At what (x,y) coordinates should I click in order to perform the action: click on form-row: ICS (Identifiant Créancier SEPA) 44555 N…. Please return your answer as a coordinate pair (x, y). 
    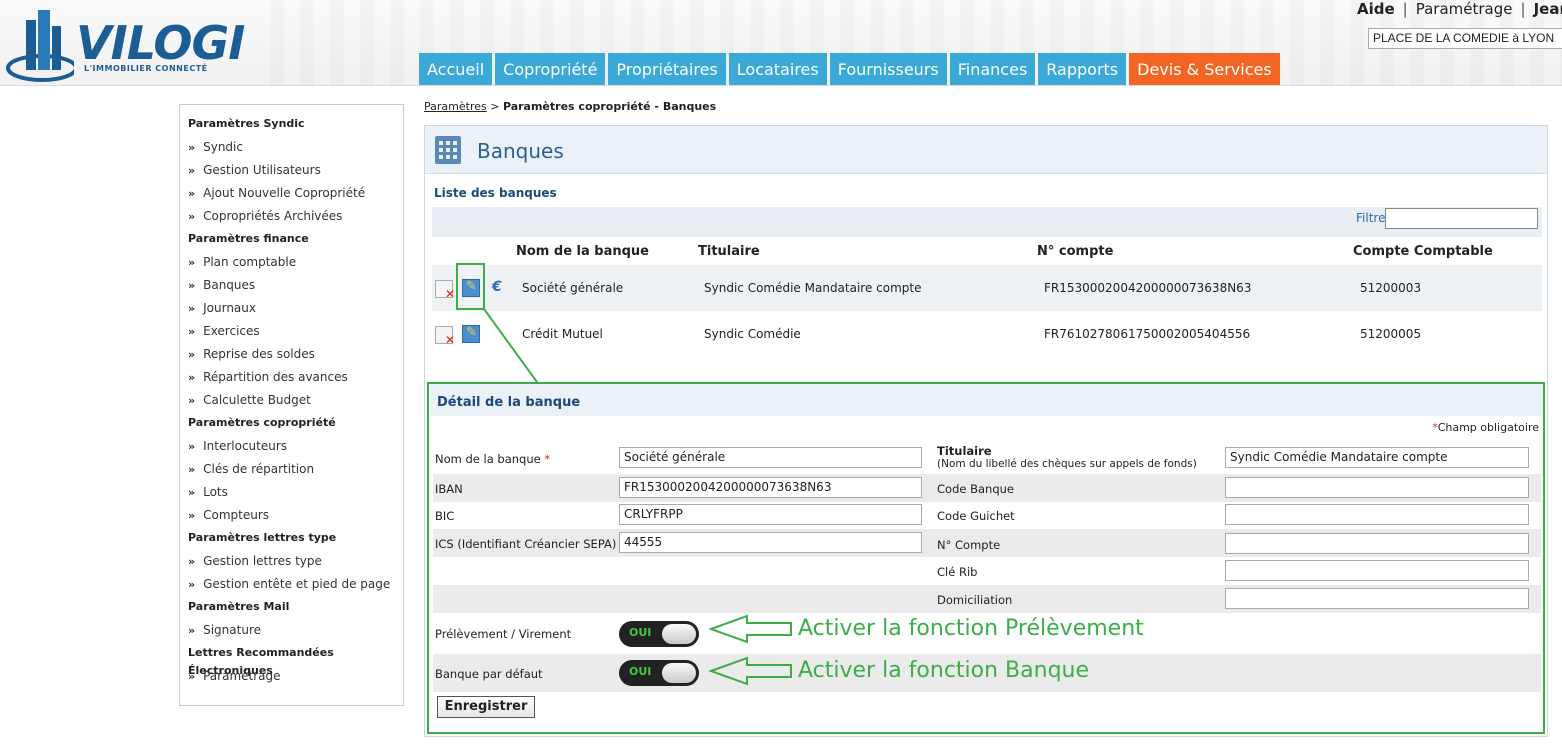
    Looking at the image, I should click on (987, 543).